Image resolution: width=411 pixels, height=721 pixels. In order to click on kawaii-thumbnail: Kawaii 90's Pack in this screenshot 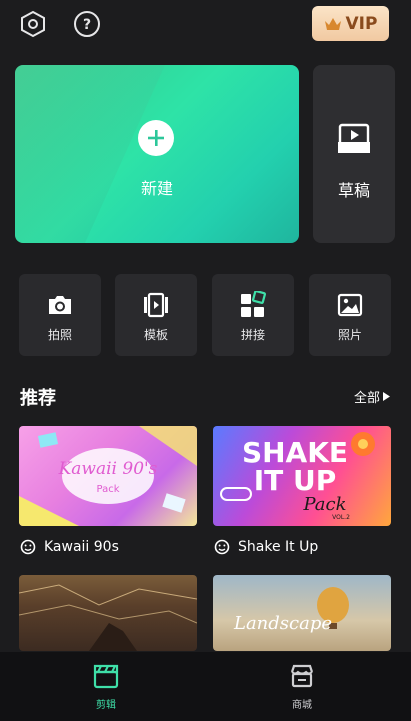, I will do `click(108, 476)`.